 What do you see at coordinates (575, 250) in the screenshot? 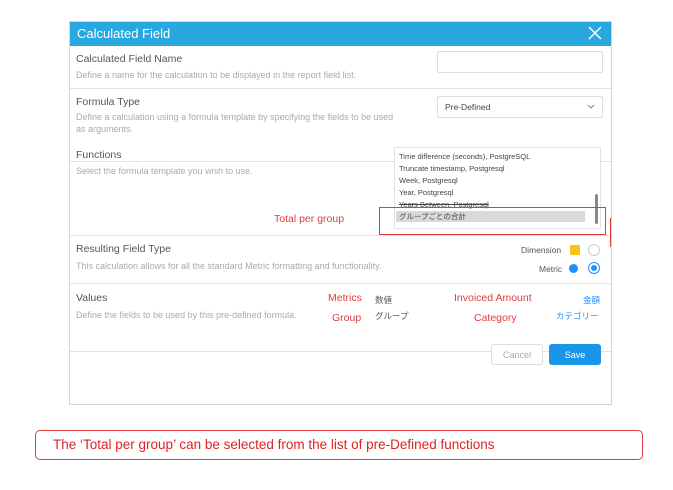
I see `dimension-icon` at bounding box center [575, 250].